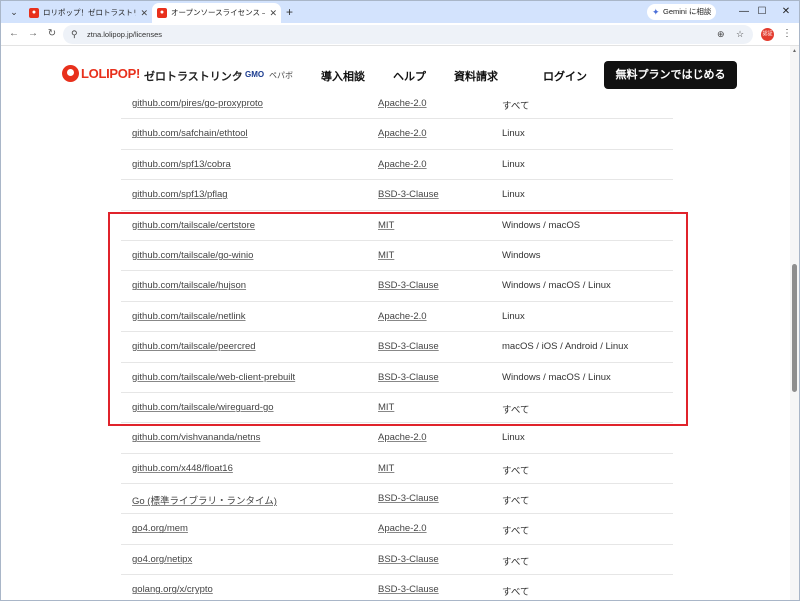 The width and height of the screenshot is (800, 601). What do you see at coordinates (162, 559) in the screenshot?
I see `package-link: go4.org/netipx` at bounding box center [162, 559].